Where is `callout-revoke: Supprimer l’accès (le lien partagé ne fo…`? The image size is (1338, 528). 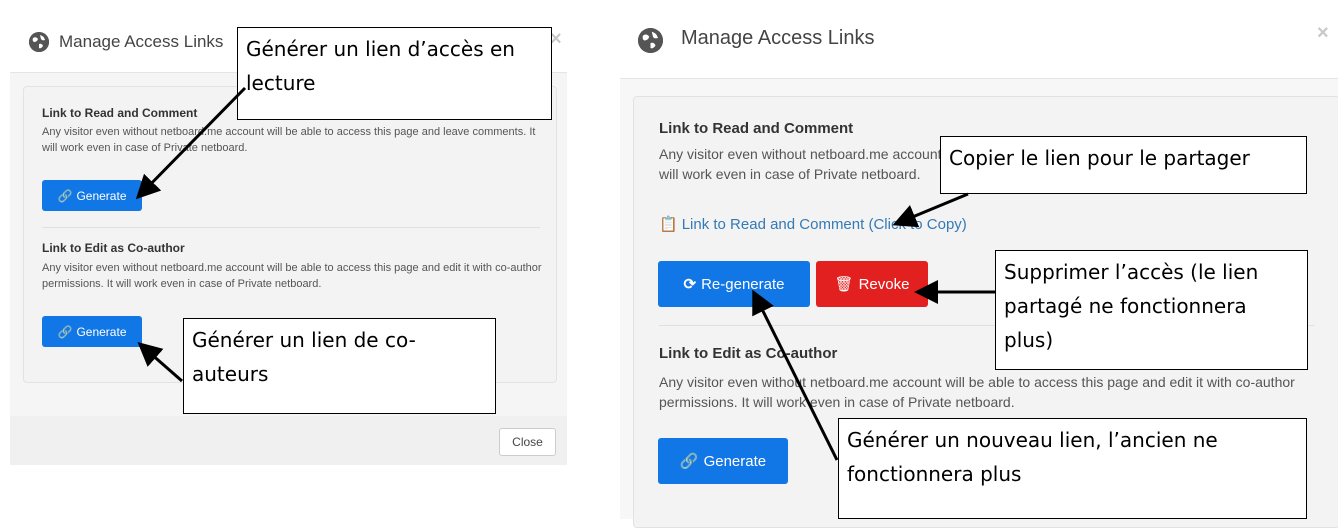
callout-revoke: Supprimer l’accès (le lien partagé ne fo… is located at coordinates (1151, 310).